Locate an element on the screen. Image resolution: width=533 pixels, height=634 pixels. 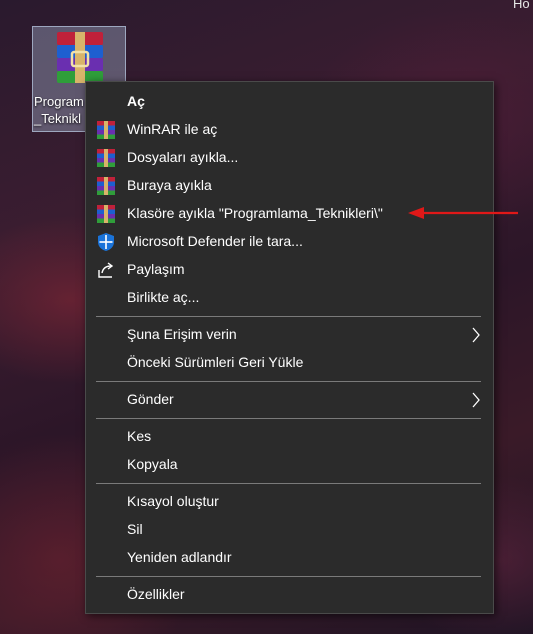
menu-item-create-shortcut: Kısayol oluştur is located at coordinates (289, 502).